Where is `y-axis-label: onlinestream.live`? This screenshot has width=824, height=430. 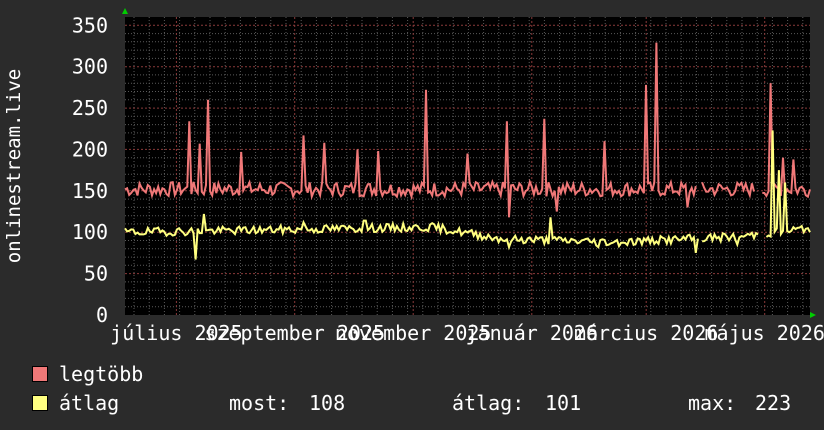 y-axis-label: onlinestream.live is located at coordinates (14, 166).